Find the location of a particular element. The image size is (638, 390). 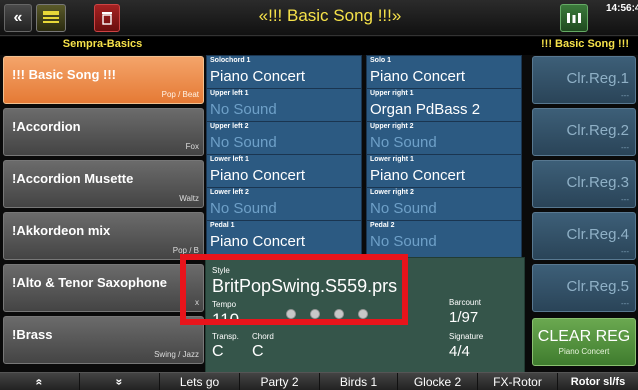

double-chevron-left-icon: « is located at coordinates (18, 17).